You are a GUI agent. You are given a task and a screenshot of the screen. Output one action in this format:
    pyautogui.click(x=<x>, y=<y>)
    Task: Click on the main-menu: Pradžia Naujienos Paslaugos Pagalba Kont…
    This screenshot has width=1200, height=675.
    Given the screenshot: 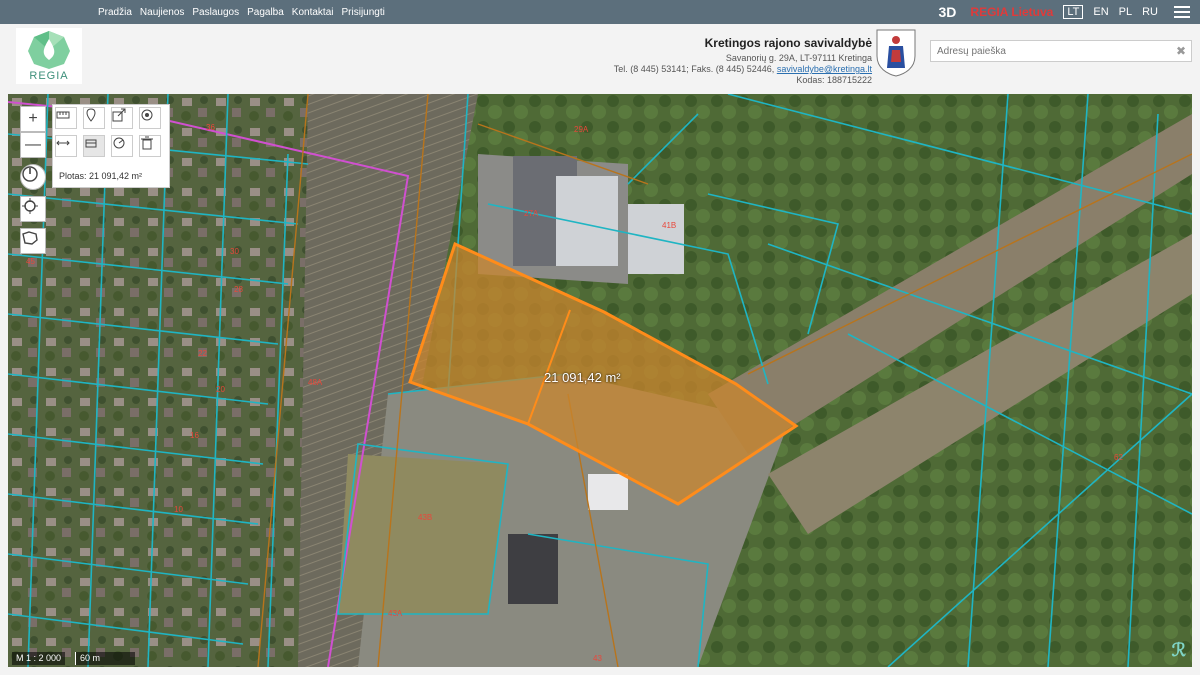 What is the action you would take?
    pyautogui.click(x=245, y=12)
    